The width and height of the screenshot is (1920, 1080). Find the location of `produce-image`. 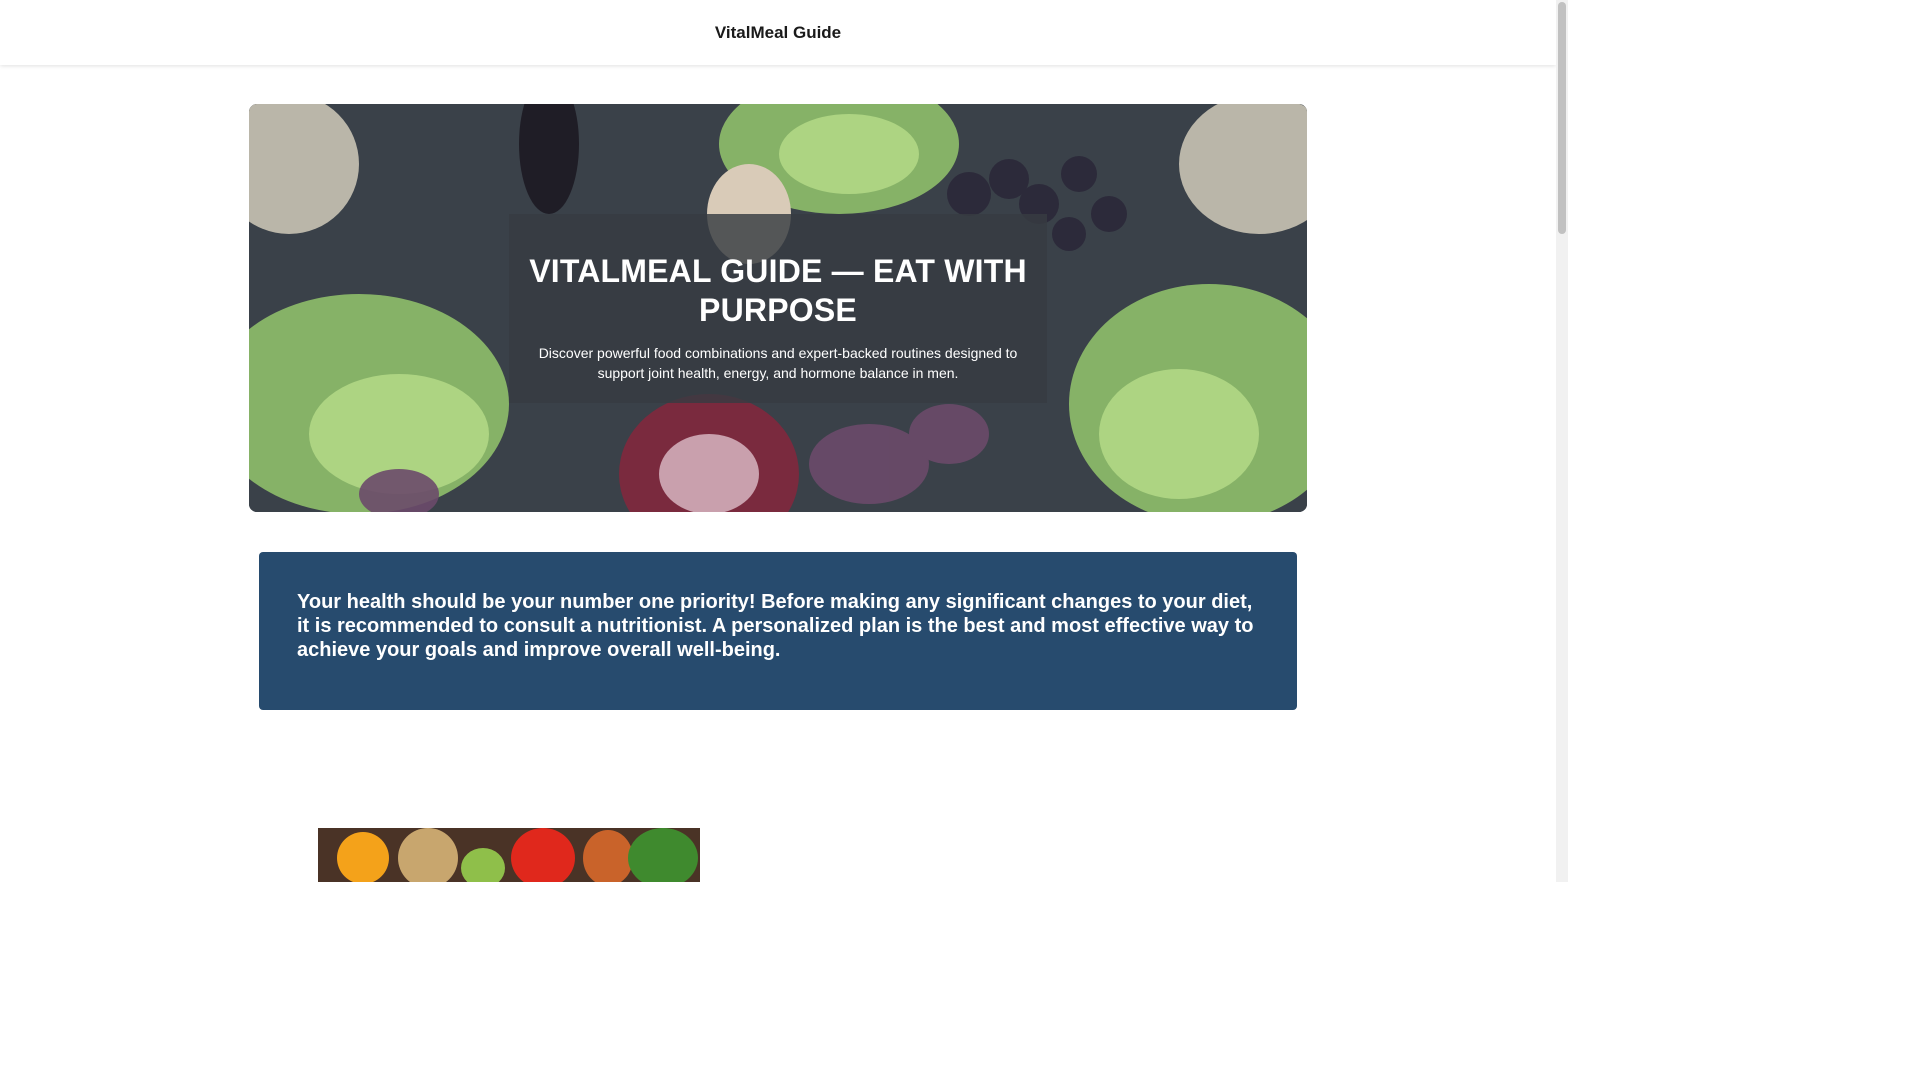

produce-image is located at coordinates (509, 855).